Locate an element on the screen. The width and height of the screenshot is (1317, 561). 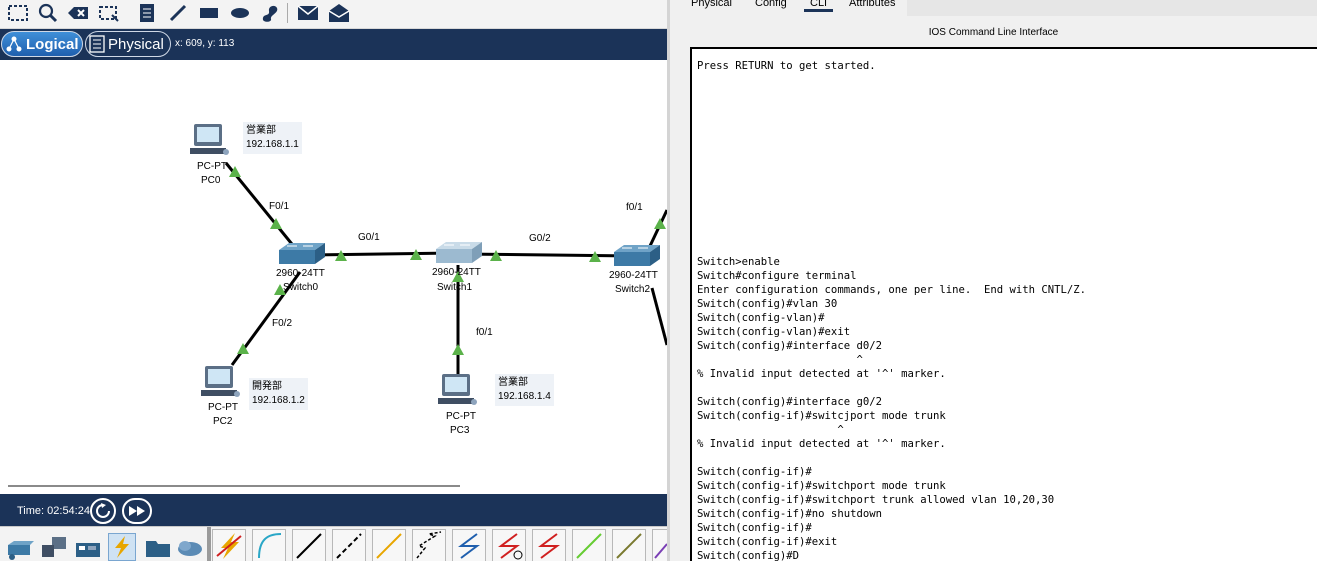
phone-cable-icon is located at coordinates (429, 545).